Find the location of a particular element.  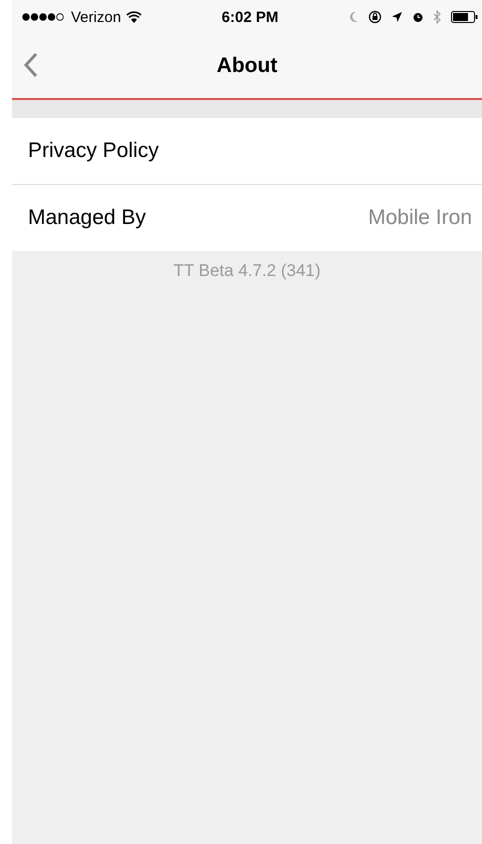

back-icon is located at coordinates (31, 65).